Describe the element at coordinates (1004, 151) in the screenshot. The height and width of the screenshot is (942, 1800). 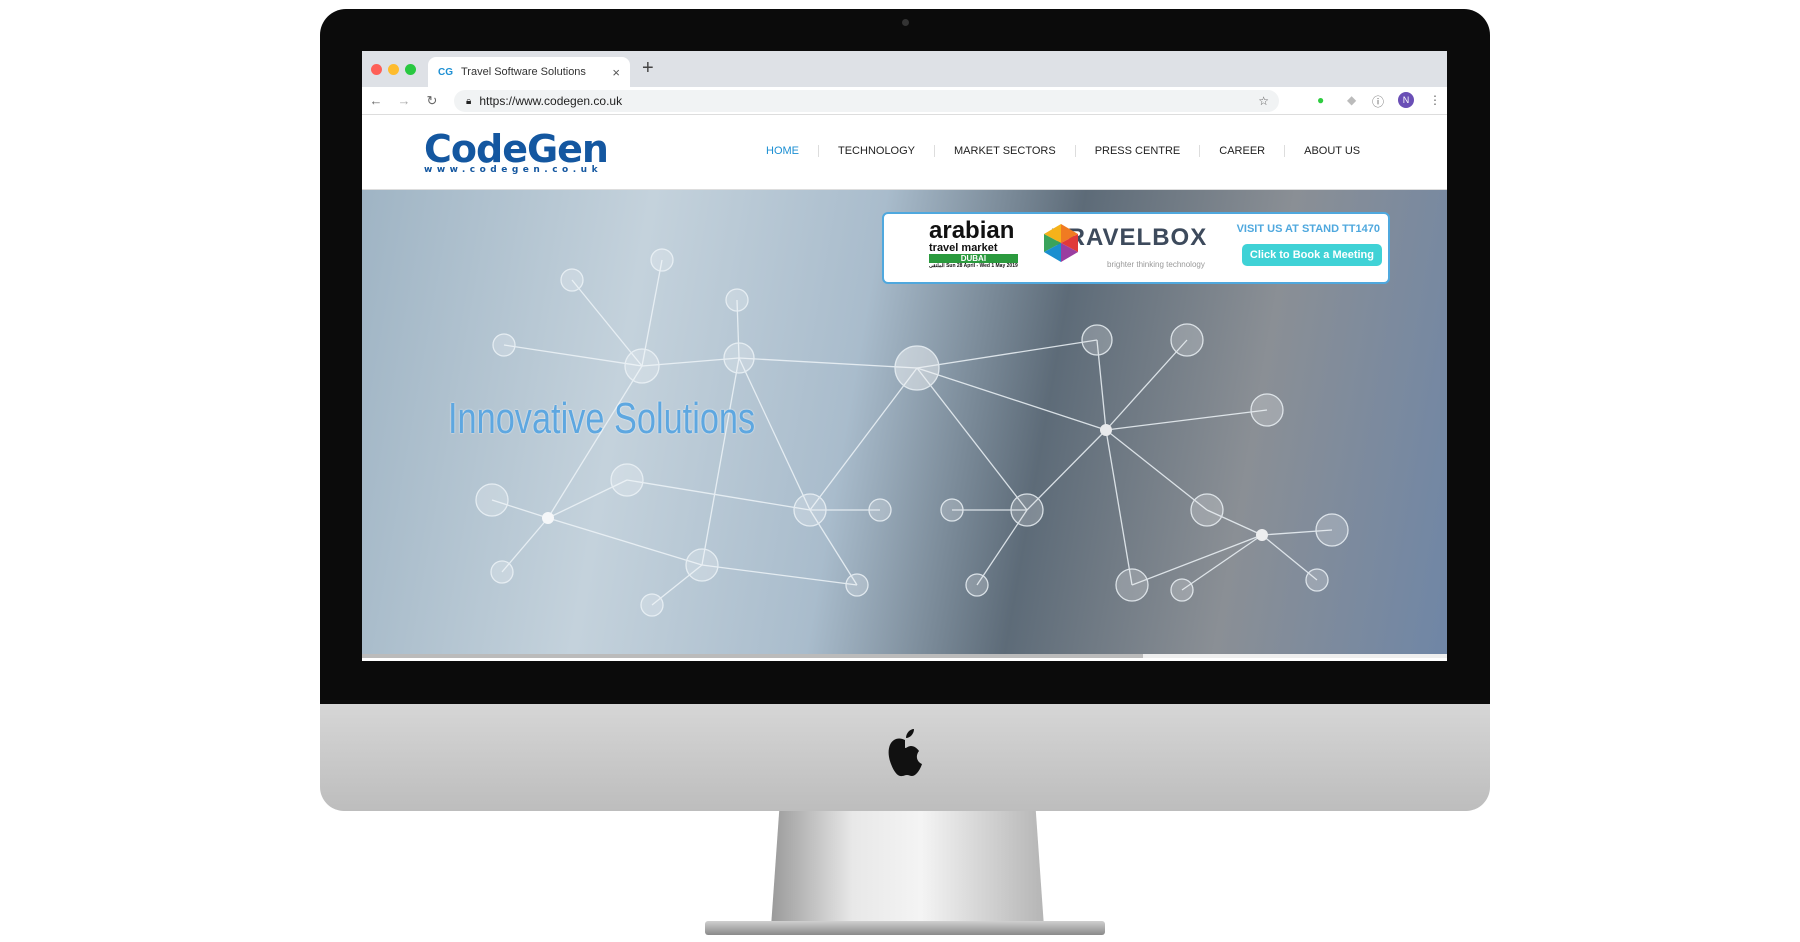
I see `nav-market-sectors: MARKET SECTORS` at that location.